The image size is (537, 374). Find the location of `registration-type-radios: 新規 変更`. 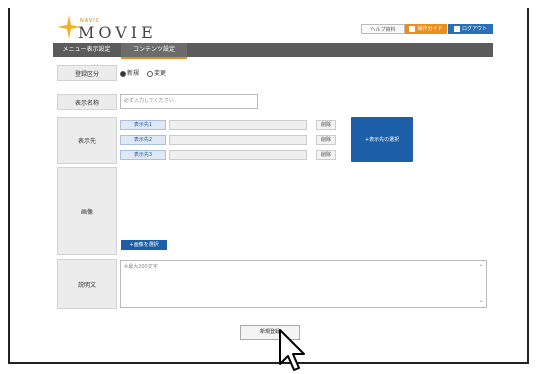

registration-type-radios: 新規 変更 is located at coordinates (146, 74).